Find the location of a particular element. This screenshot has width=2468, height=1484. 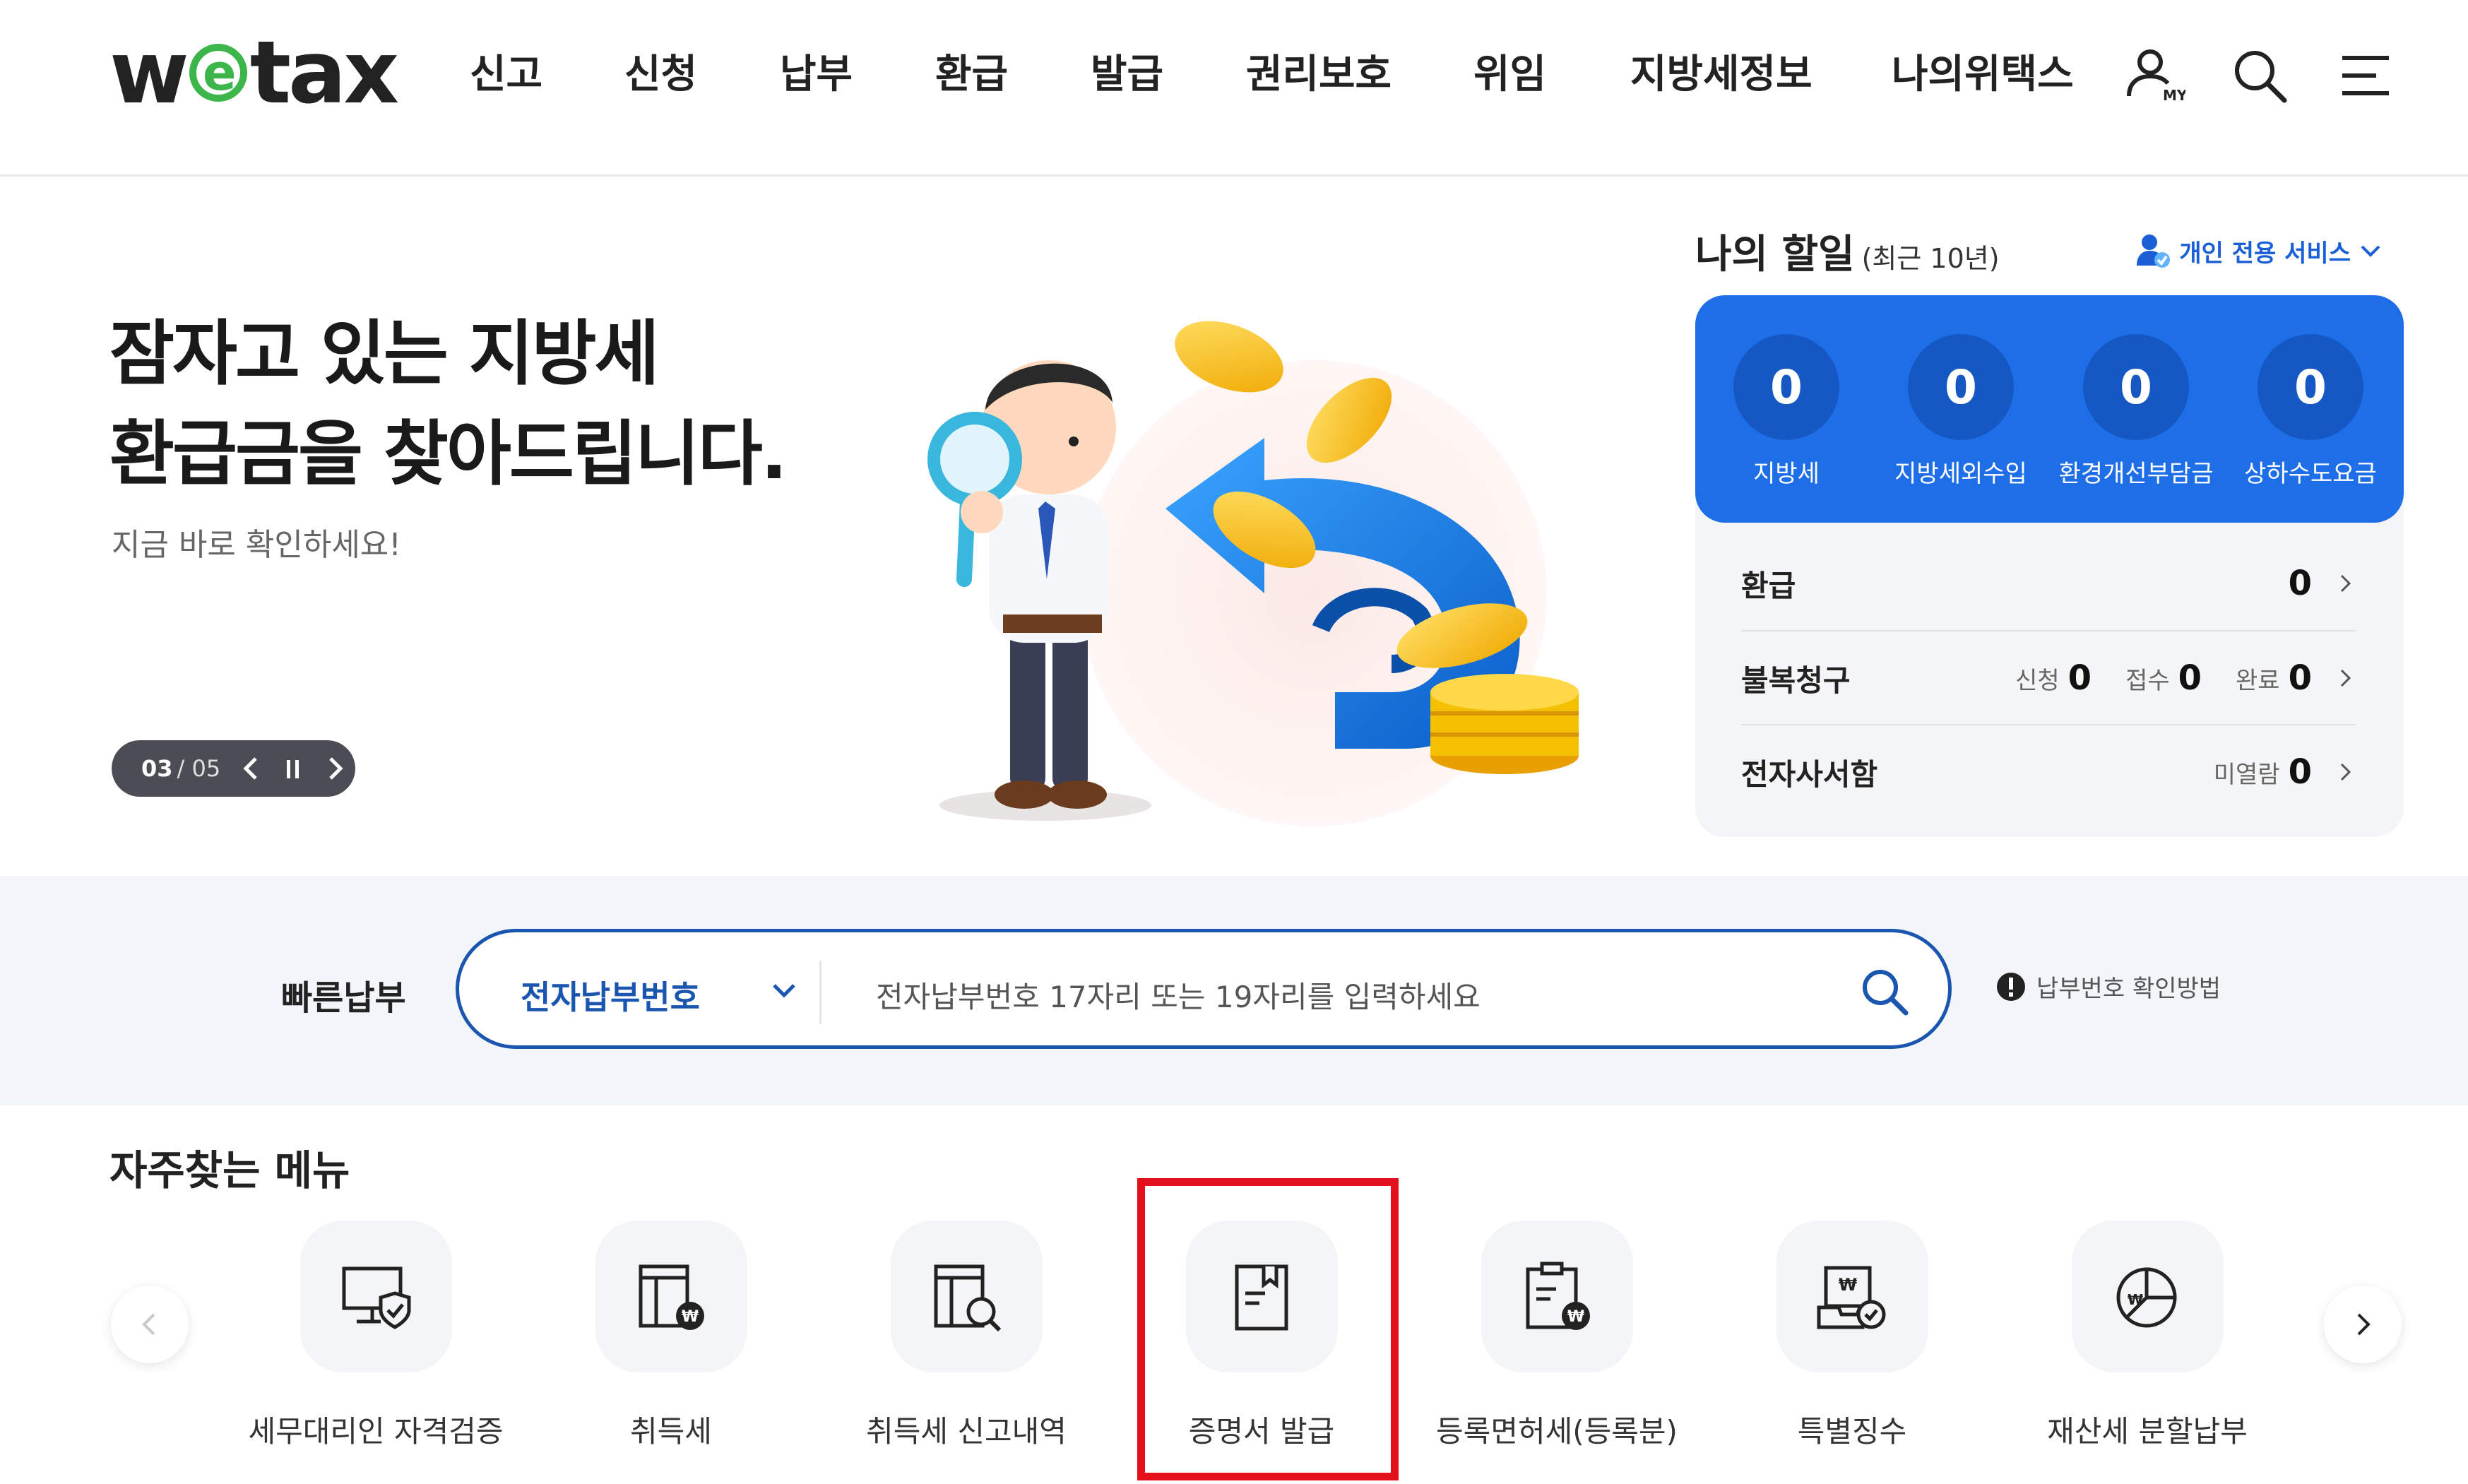

count-environment-charge: 0 환경개선부담금 is located at coordinates (2136, 411).